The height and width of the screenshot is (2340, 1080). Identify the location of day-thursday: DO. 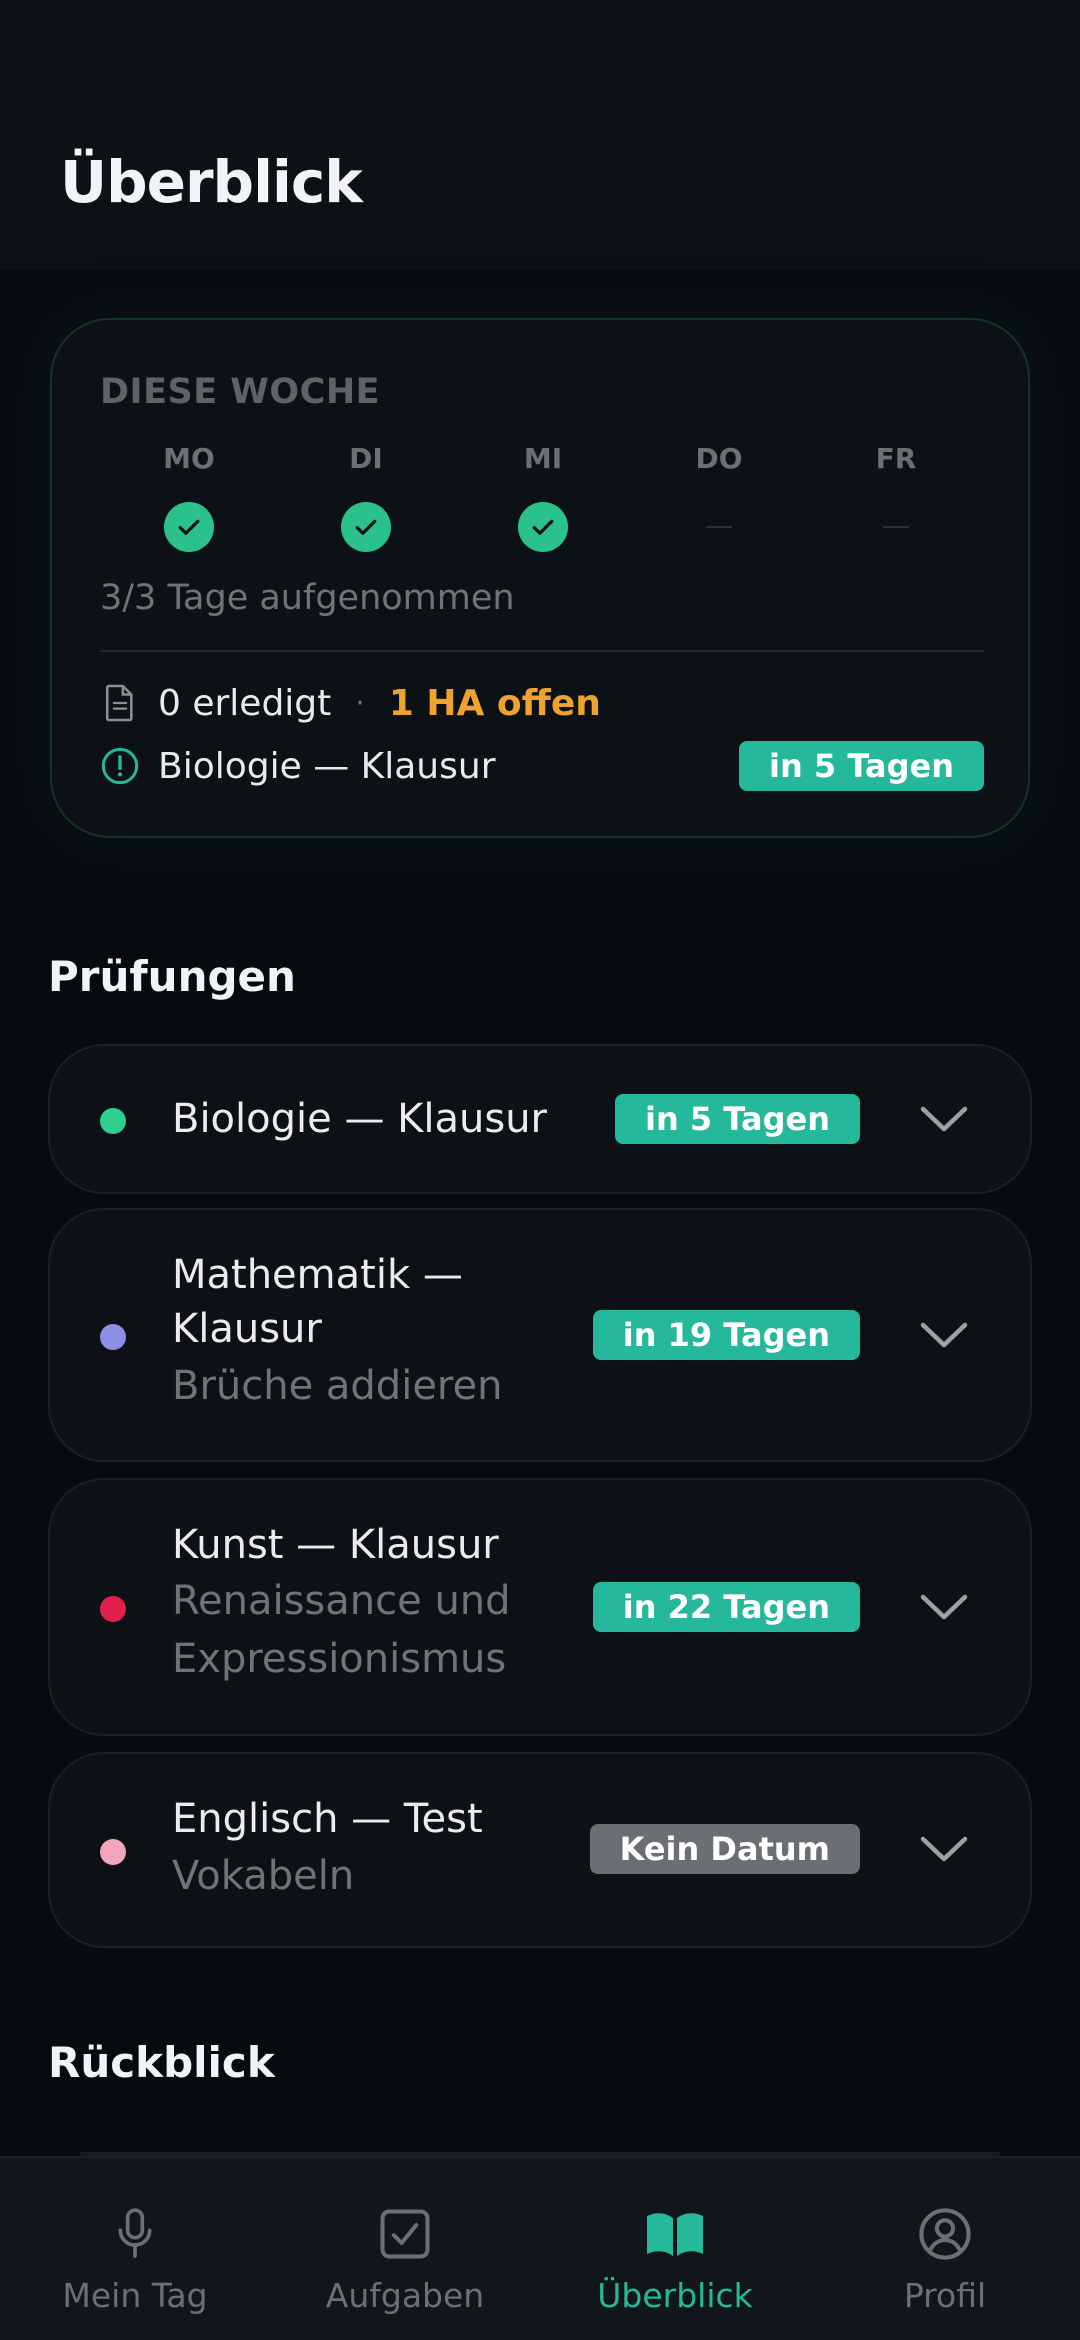
(719, 485).